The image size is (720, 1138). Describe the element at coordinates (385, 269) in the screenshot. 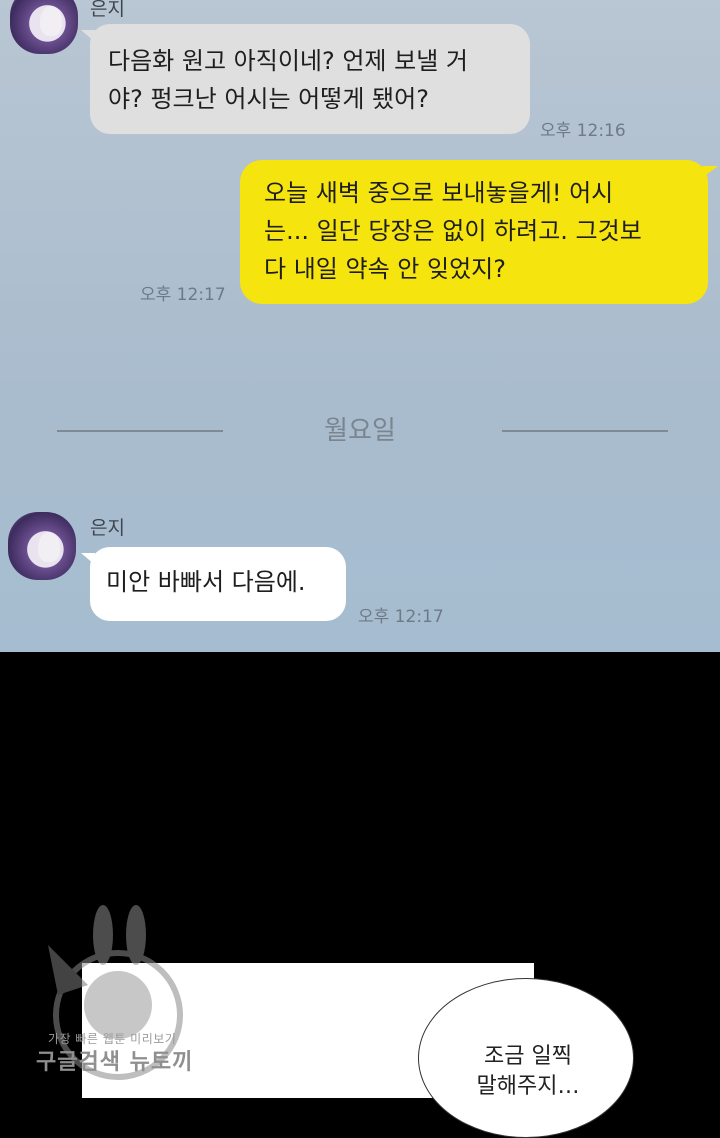

I see `message-text-line: 다 내일 약속 안 잊었지?` at that location.